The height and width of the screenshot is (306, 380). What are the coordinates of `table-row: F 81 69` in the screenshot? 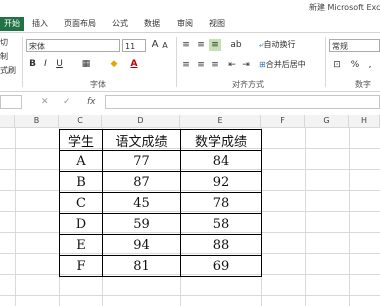 It's located at (160, 266).